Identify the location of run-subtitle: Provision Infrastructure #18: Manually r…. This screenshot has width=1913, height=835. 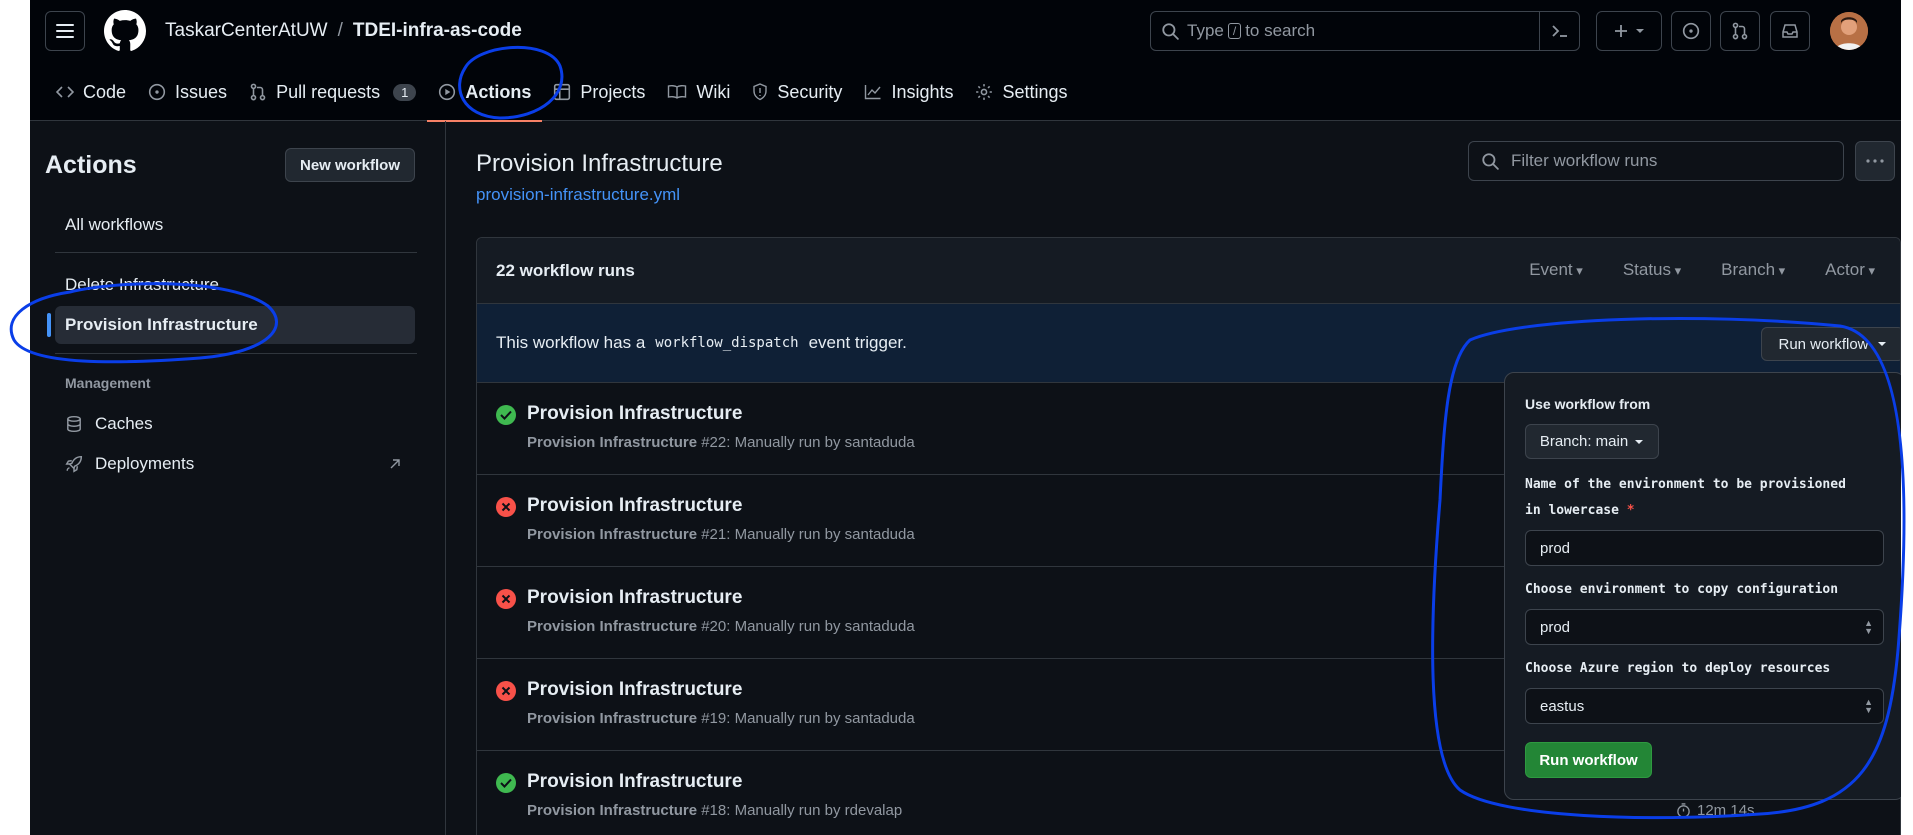
(714, 810).